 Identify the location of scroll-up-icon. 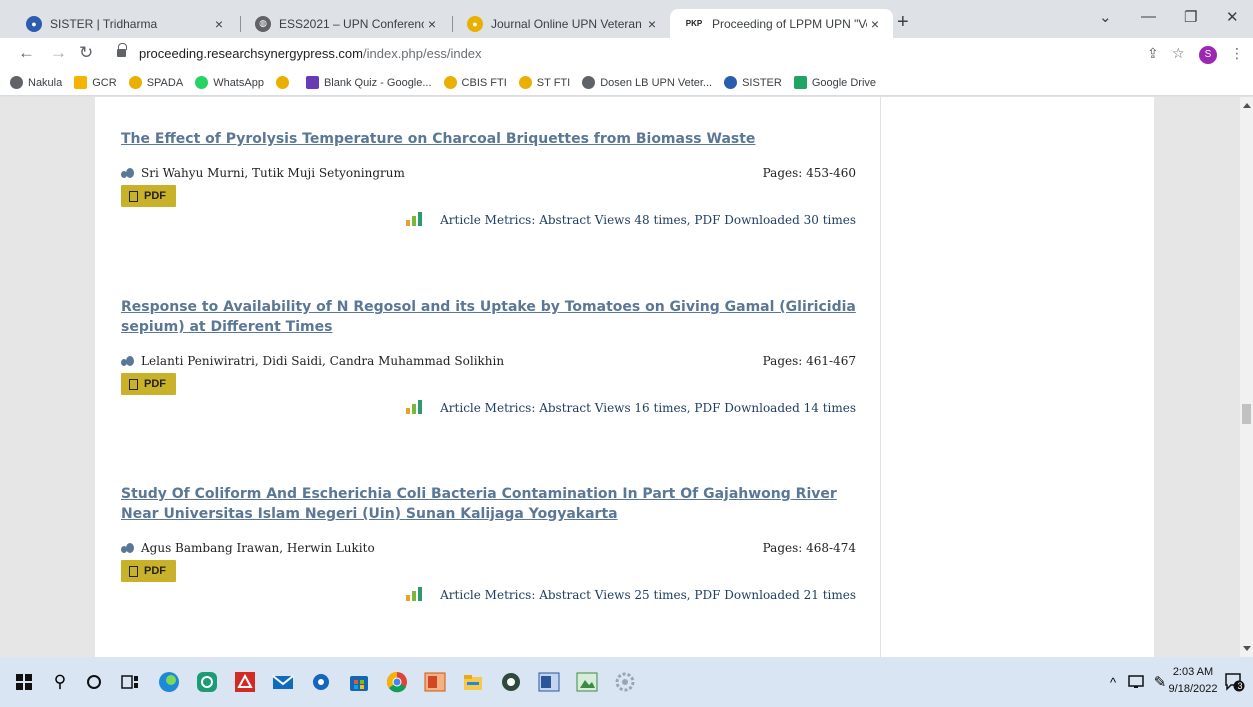
(1247, 105).